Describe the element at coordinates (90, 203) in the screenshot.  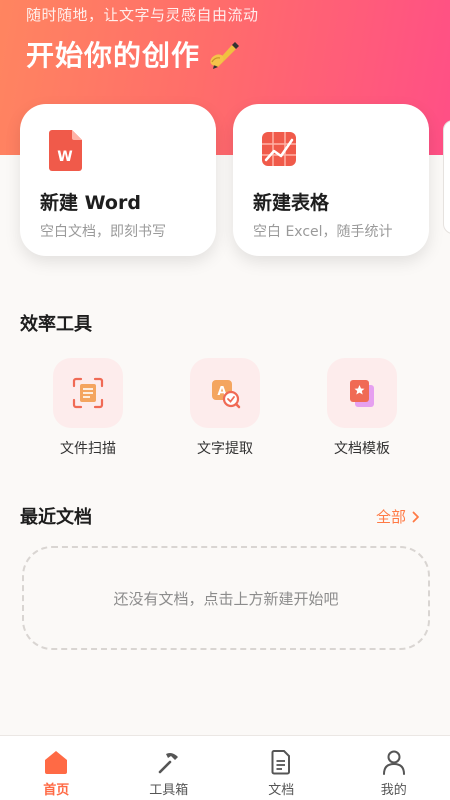
I see `new-word-title: 新建 Word` at that location.